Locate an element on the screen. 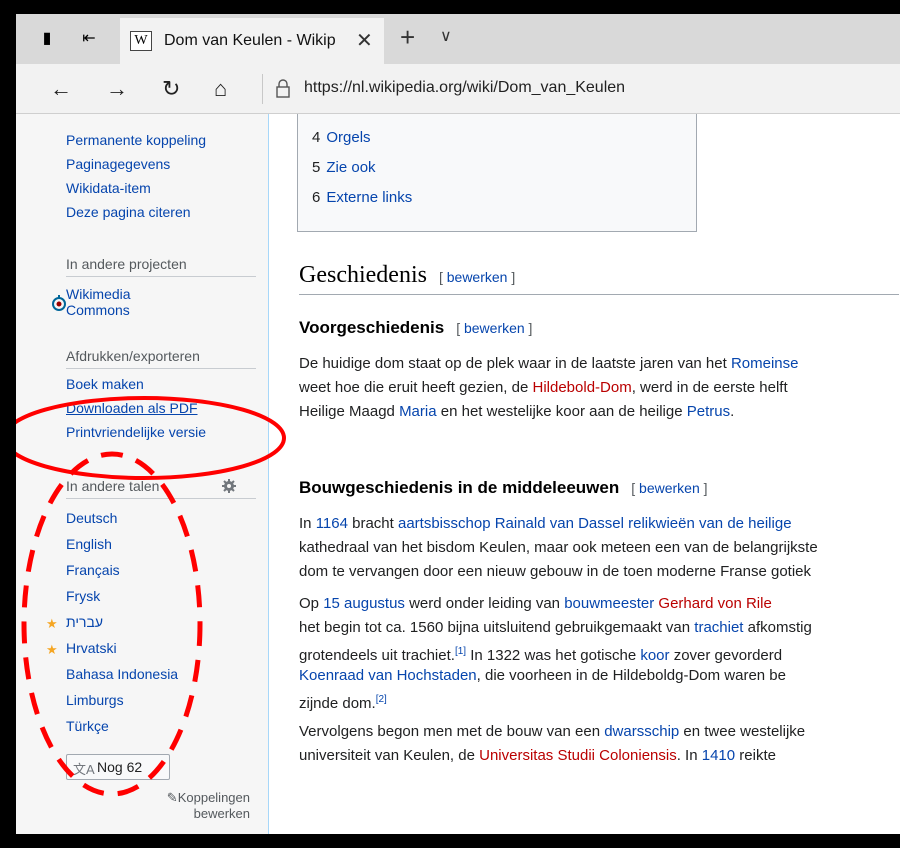  translate-icon: 文A is located at coordinates (84, 769).